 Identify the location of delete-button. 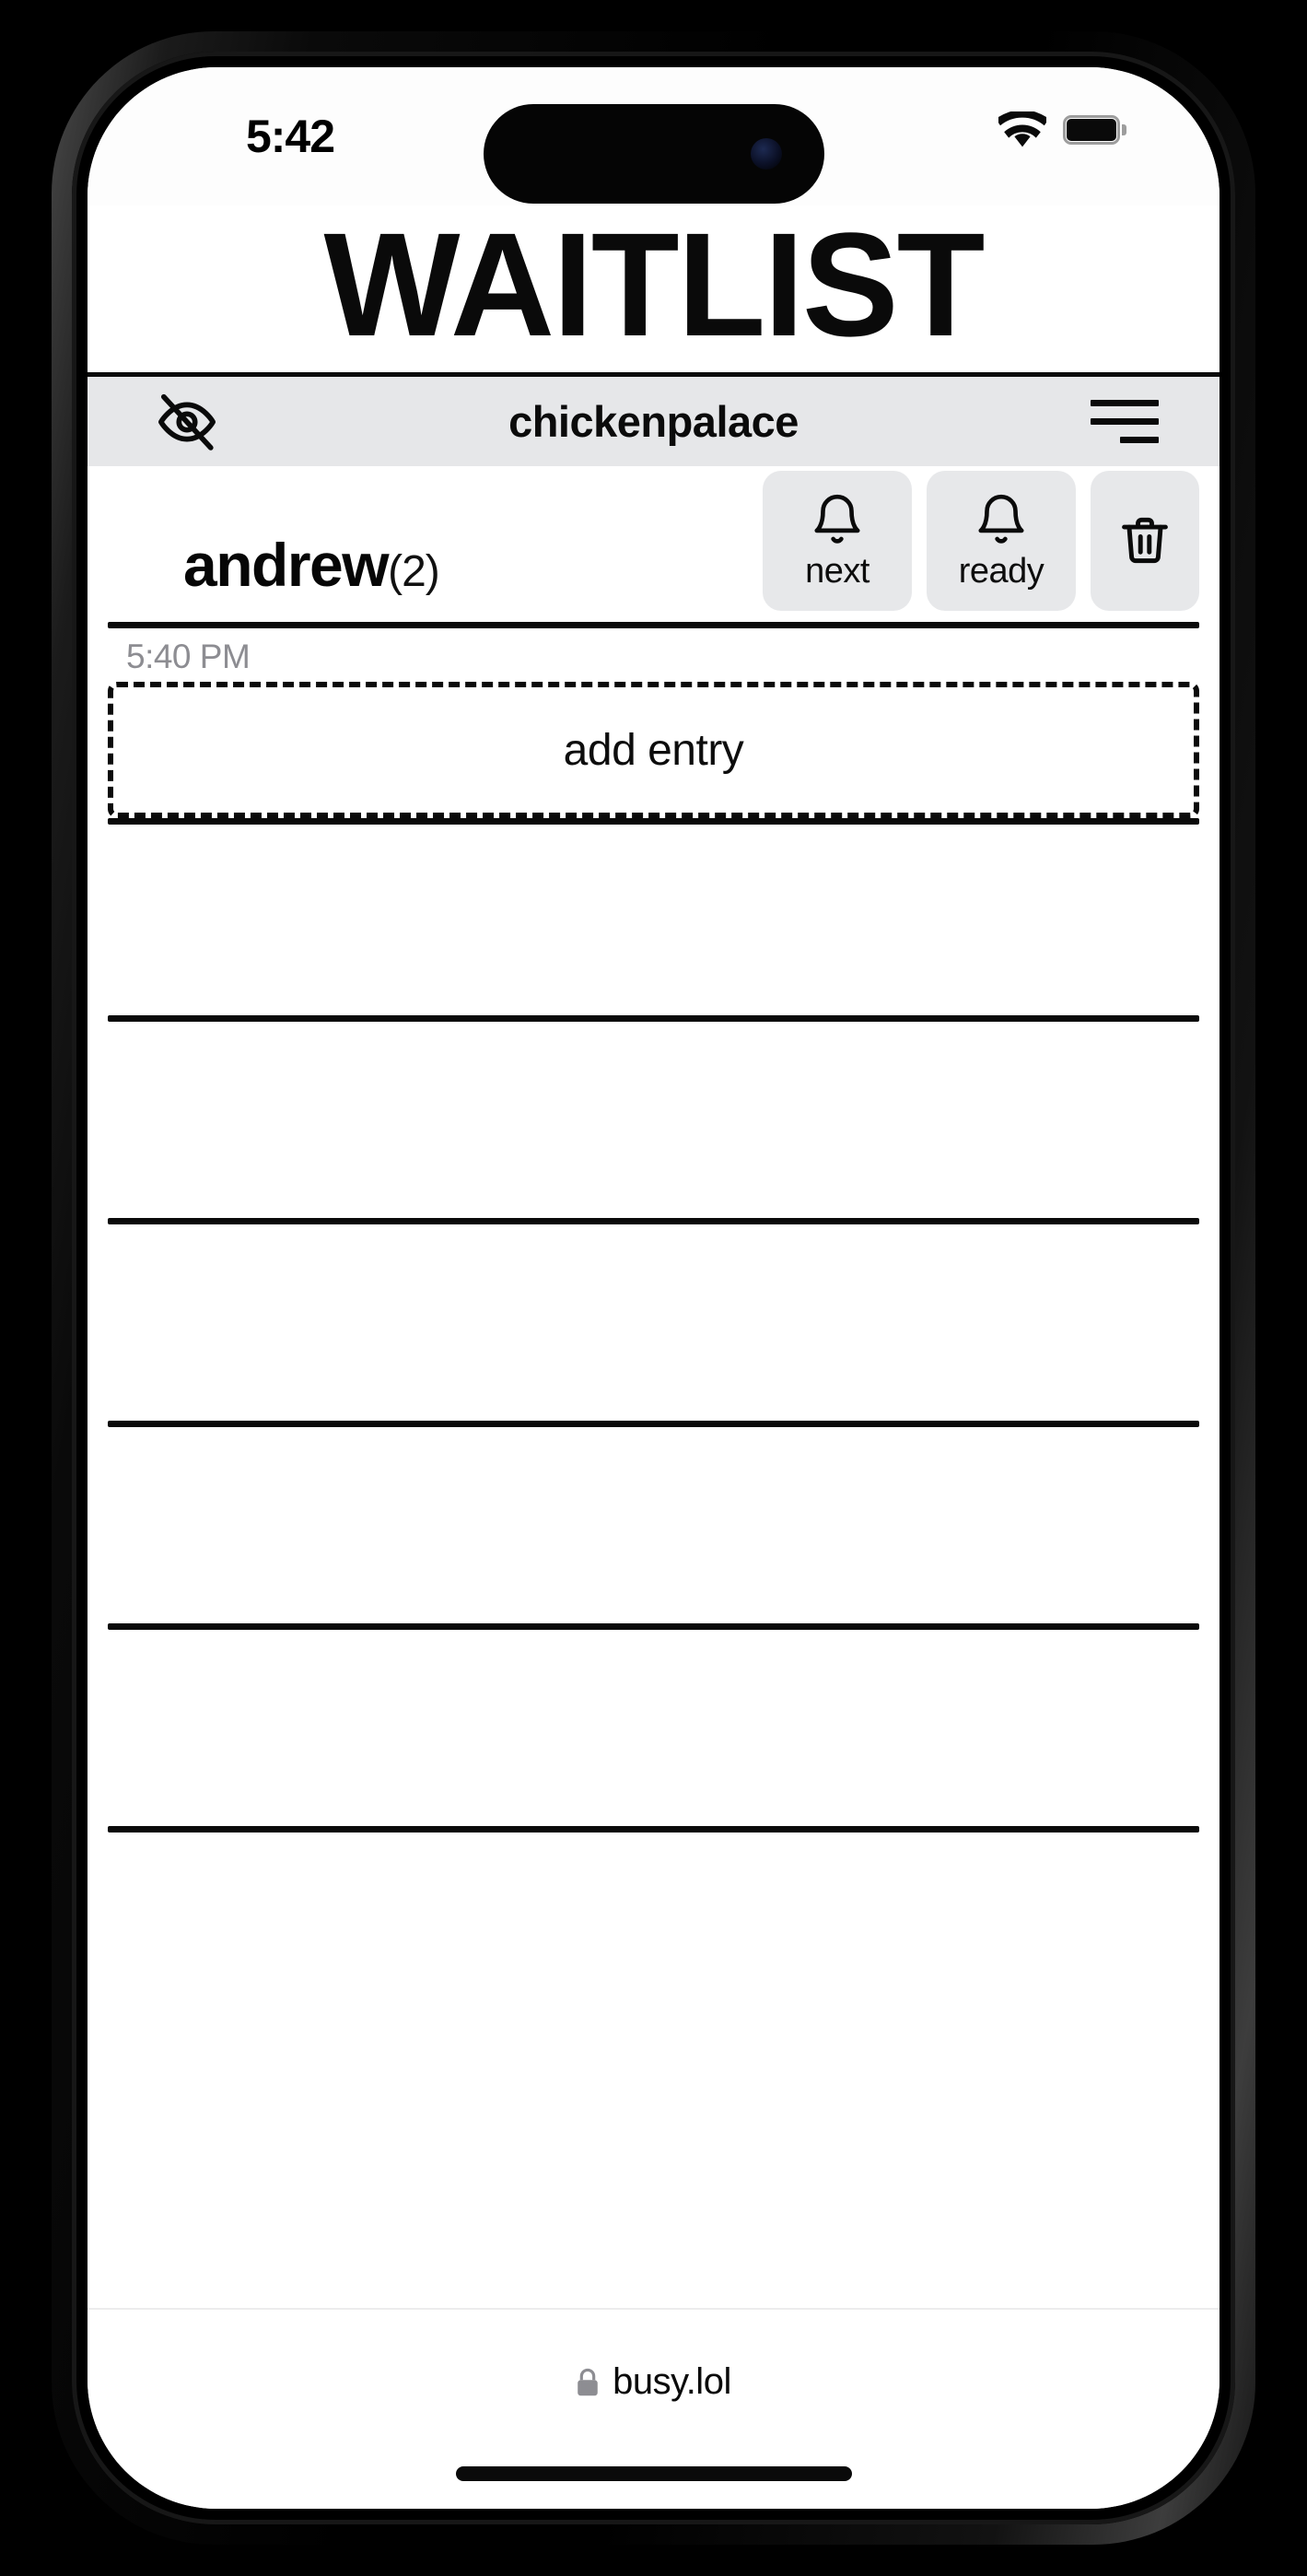
(1145, 541).